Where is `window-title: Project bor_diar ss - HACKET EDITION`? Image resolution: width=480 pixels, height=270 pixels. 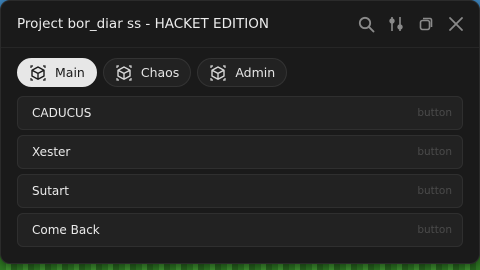 window-title: Project bor_diar ss - HACKET EDITION is located at coordinates (143, 24).